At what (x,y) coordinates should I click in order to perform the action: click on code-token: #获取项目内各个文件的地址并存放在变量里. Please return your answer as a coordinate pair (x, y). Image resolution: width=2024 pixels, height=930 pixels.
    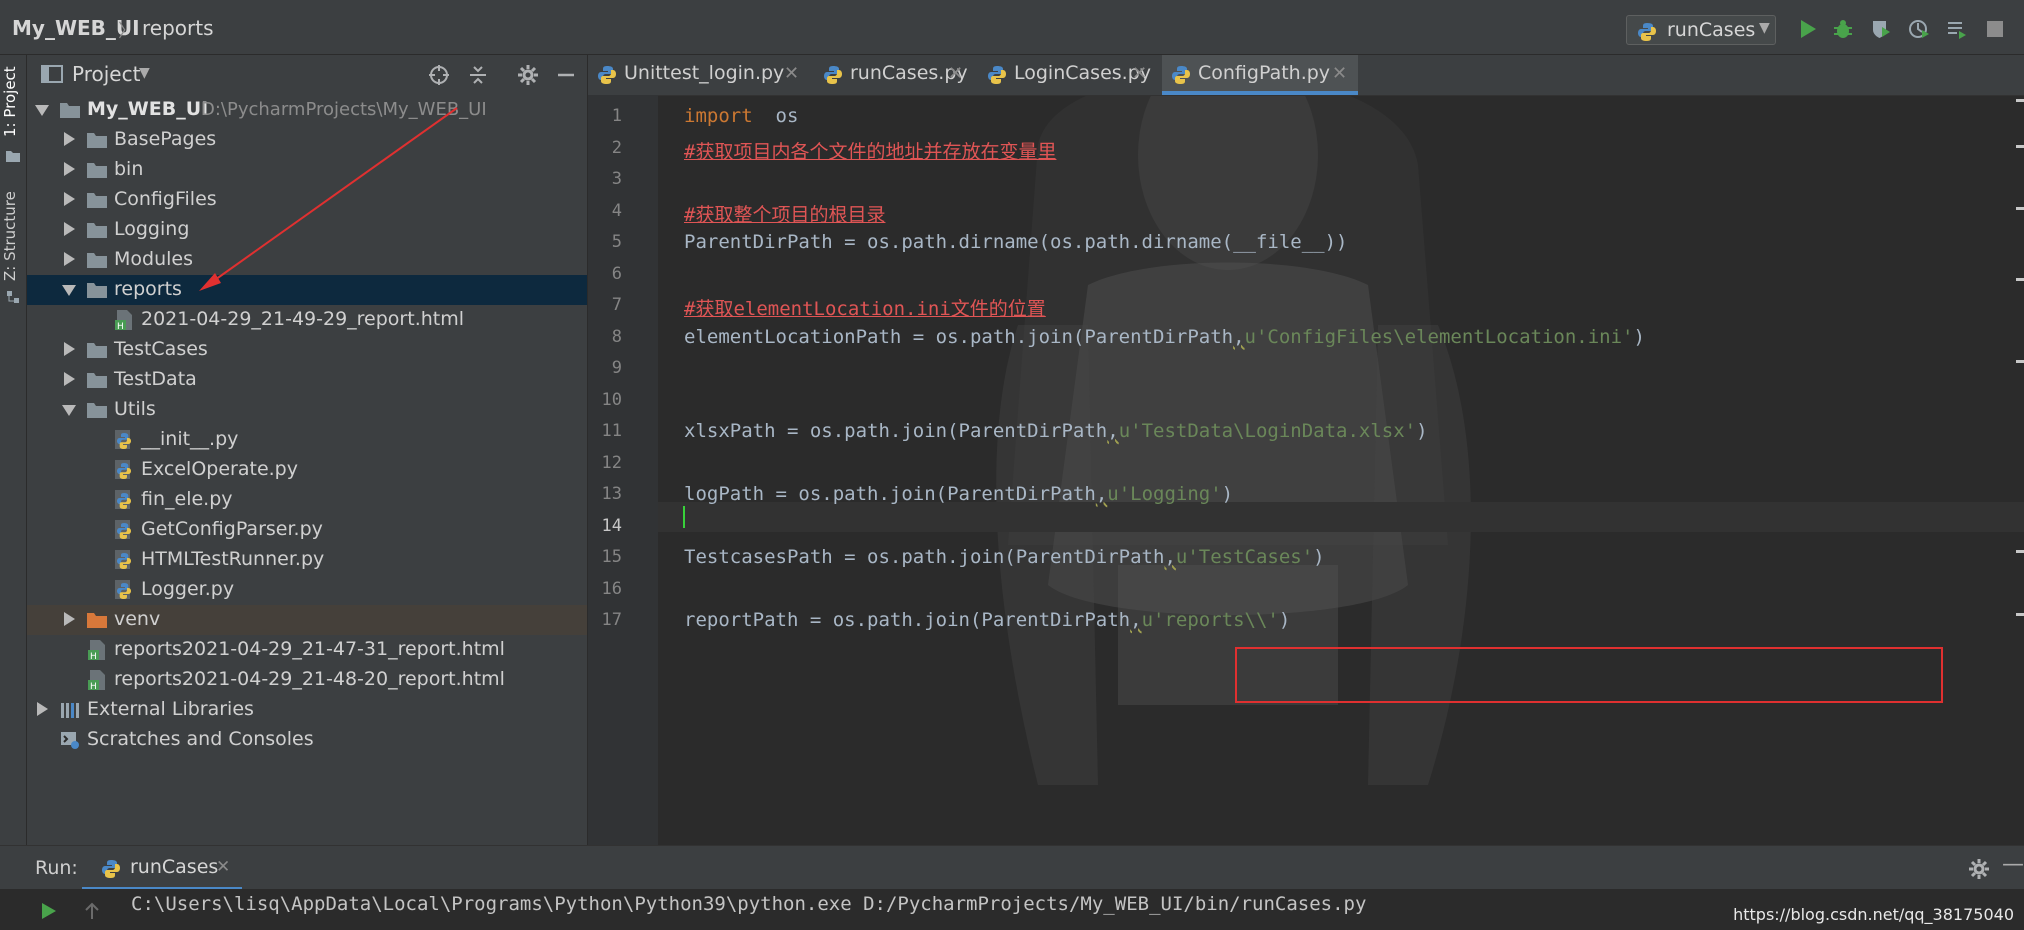
    Looking at the image, I should click on (870, 151).